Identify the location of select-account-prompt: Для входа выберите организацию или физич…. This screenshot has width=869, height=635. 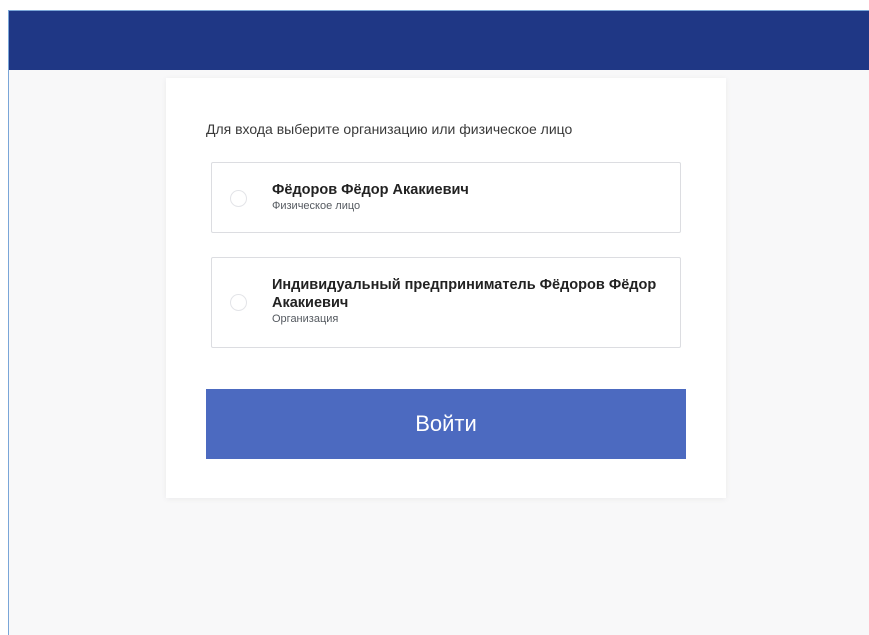
(389, 129).